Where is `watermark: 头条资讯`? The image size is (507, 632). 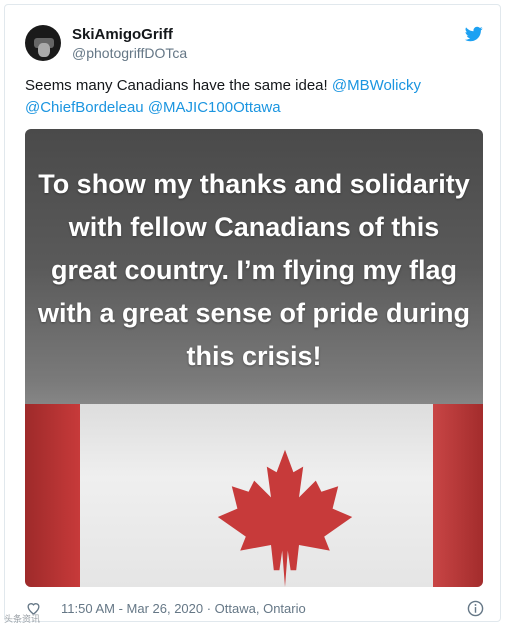 watermark: 头条资讯 is located at coordinates (22, 619).